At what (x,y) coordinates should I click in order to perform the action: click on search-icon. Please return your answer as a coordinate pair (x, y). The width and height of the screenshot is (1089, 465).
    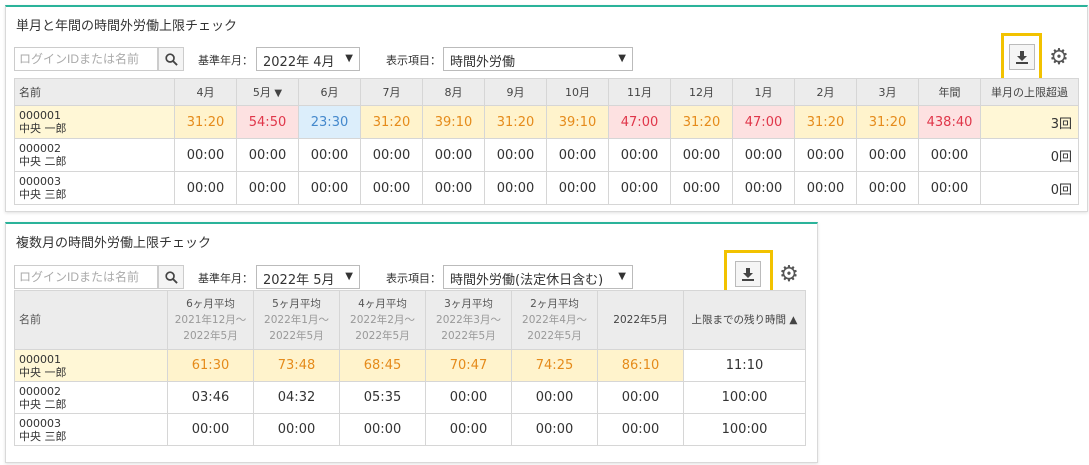
    Looking at the image, I should click on (171, 277).